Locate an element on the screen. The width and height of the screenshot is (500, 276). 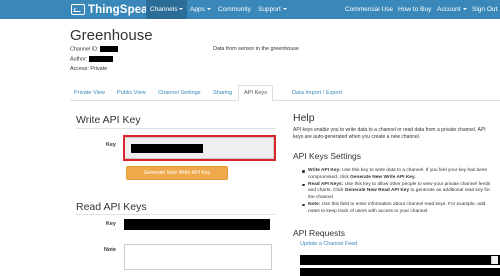
nav-how-to-buy: How to Buy is located at coordinates (414, 9).